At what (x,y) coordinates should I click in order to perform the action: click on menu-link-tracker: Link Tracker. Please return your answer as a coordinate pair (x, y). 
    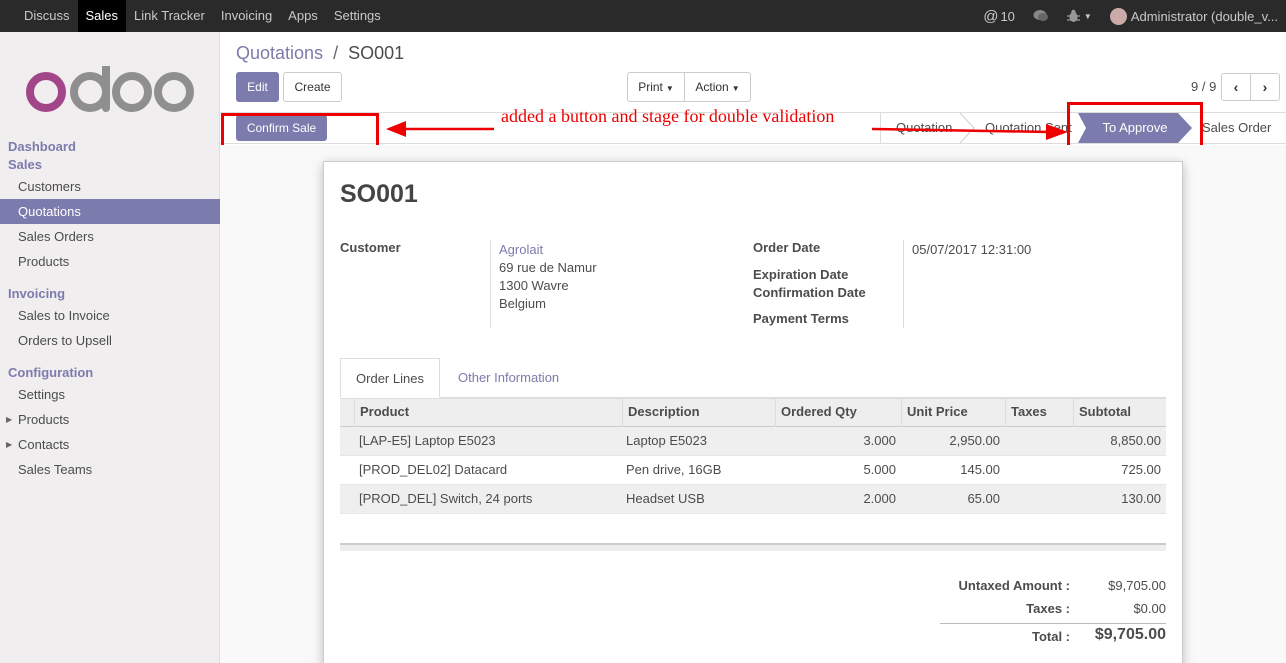
    Looking at the image, I should click on (169, 16).